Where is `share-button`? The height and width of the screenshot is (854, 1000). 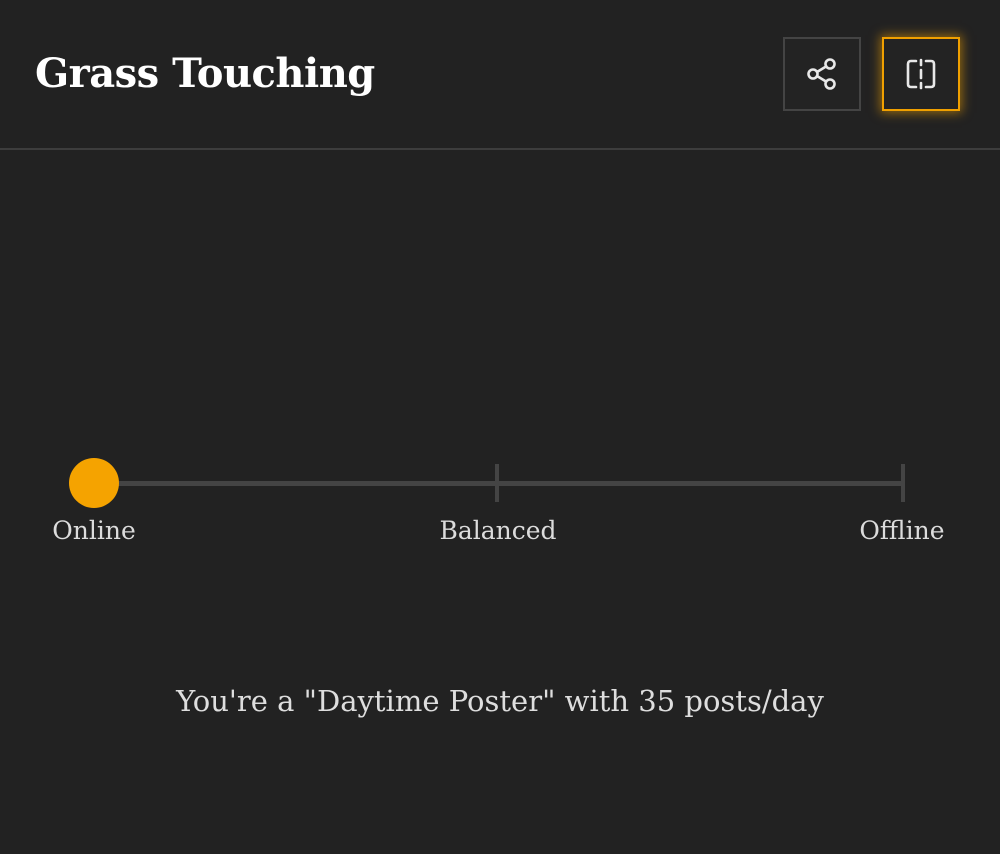
share-button is located at coordinates (822, 74).